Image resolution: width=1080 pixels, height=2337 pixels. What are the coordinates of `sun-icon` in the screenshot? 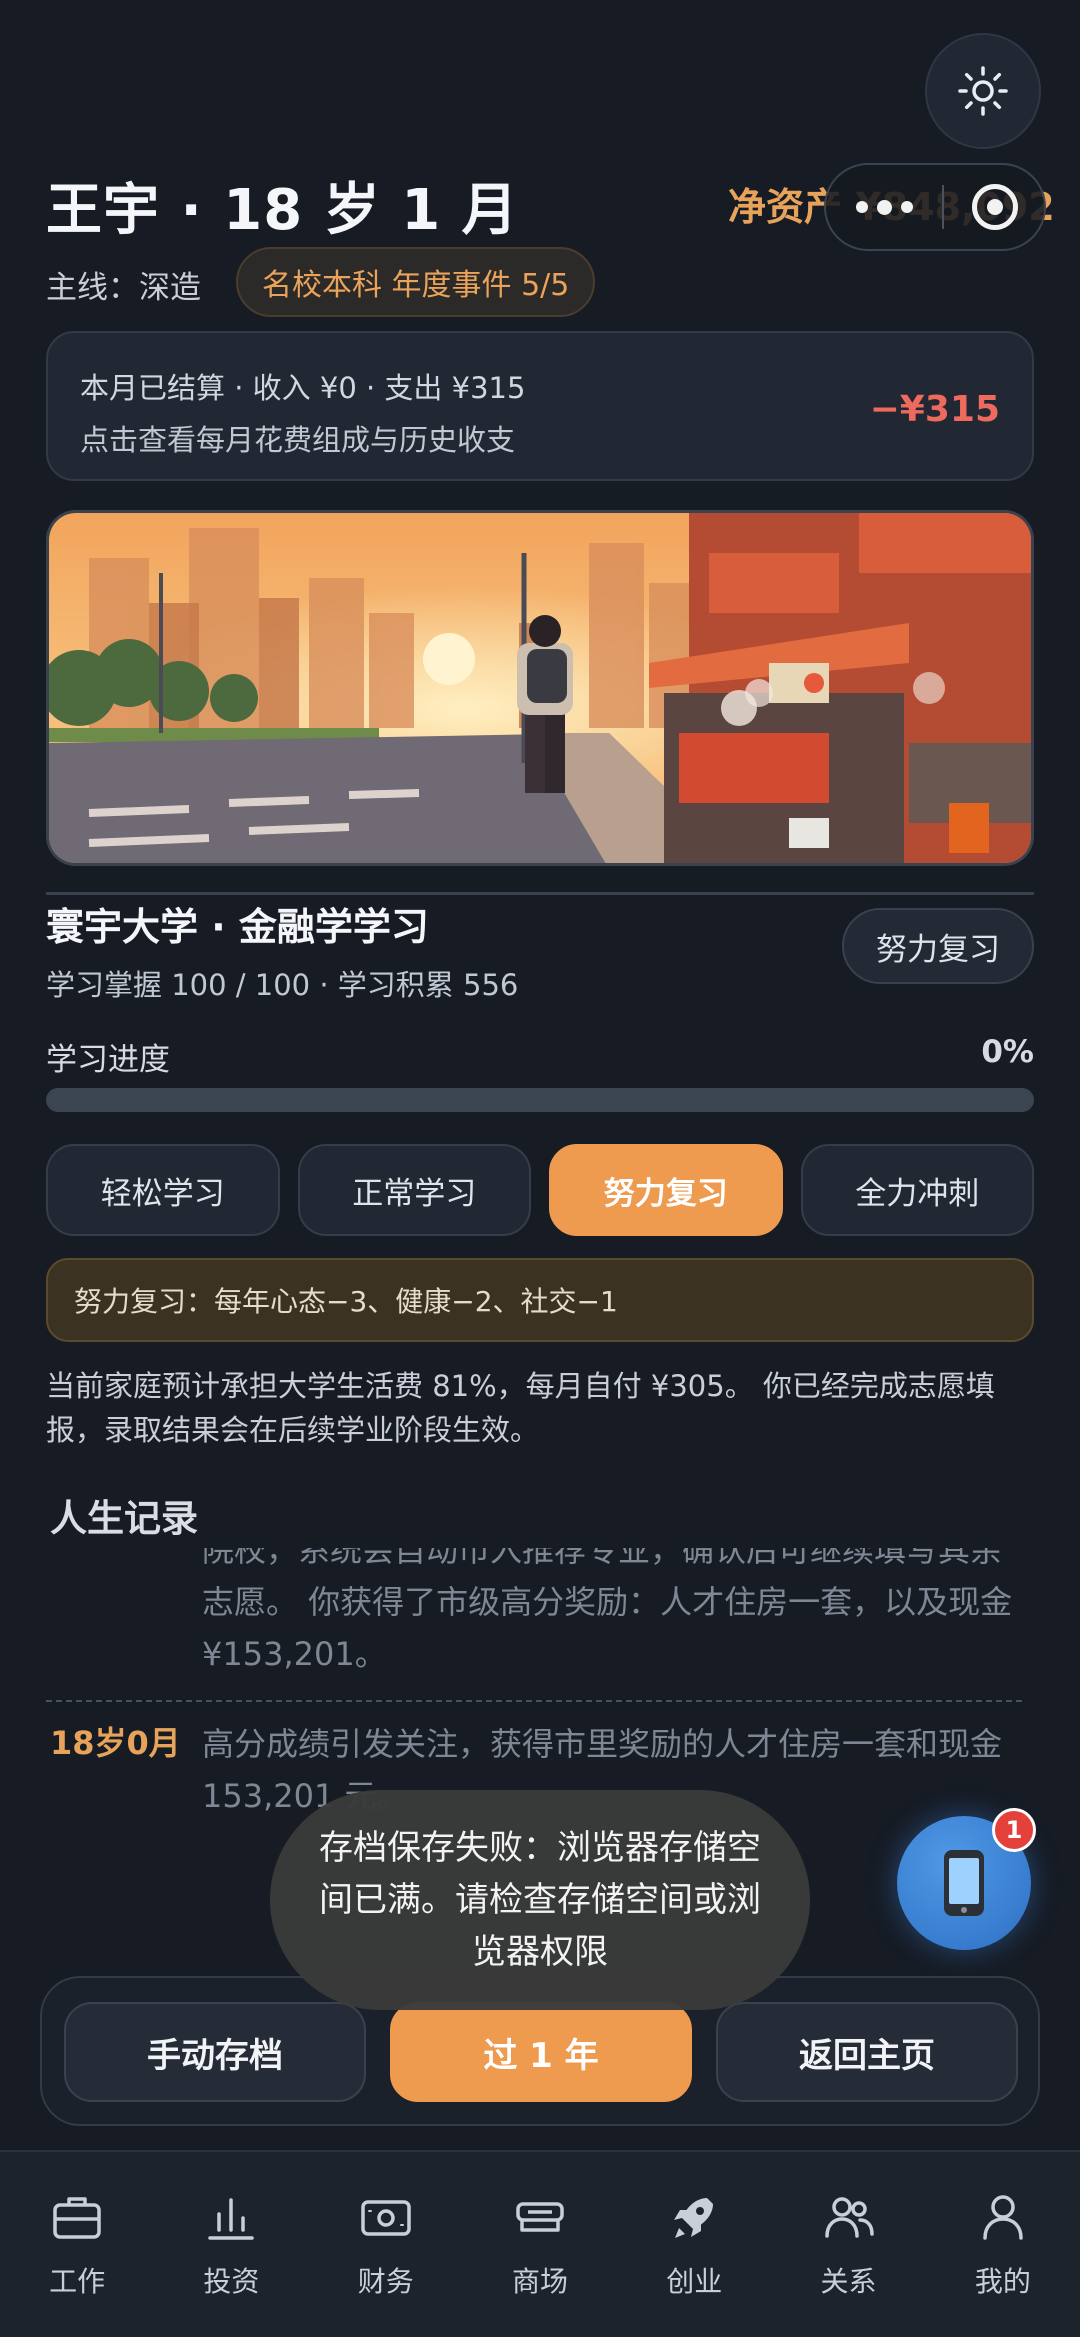 It's located at (983, 91).